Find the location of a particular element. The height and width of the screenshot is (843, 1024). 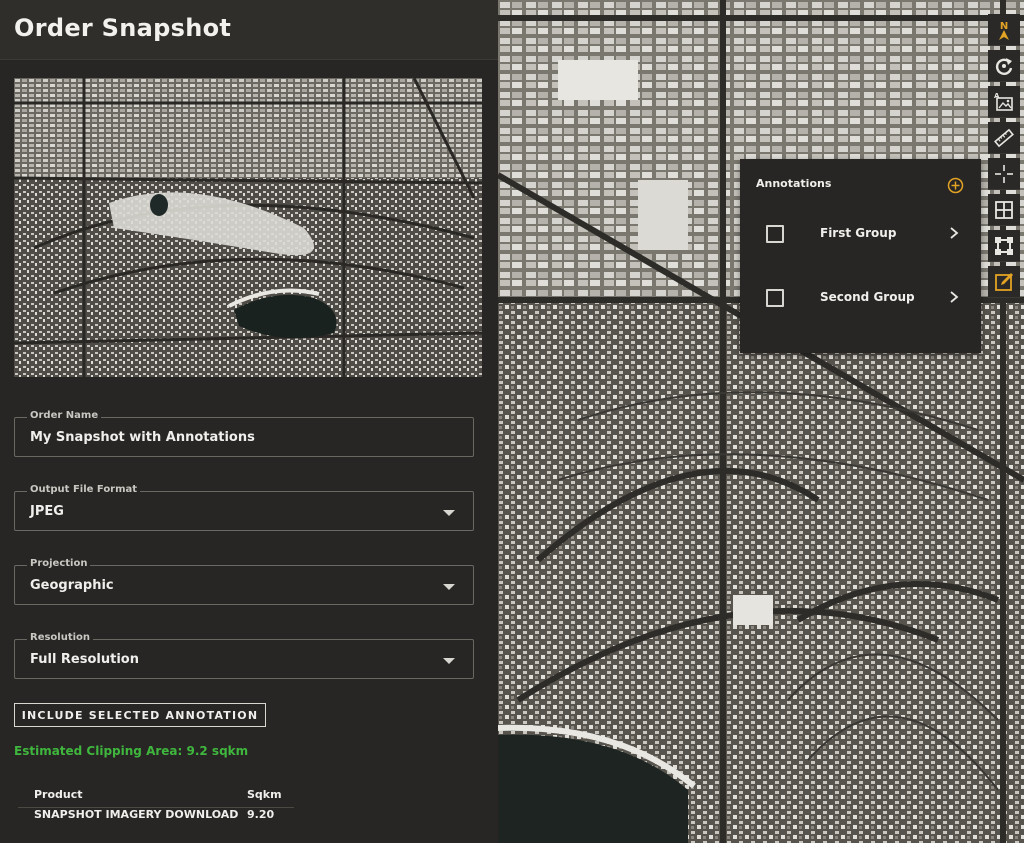

resolution-value: Full Resolution is located at coordinates (84, 659).